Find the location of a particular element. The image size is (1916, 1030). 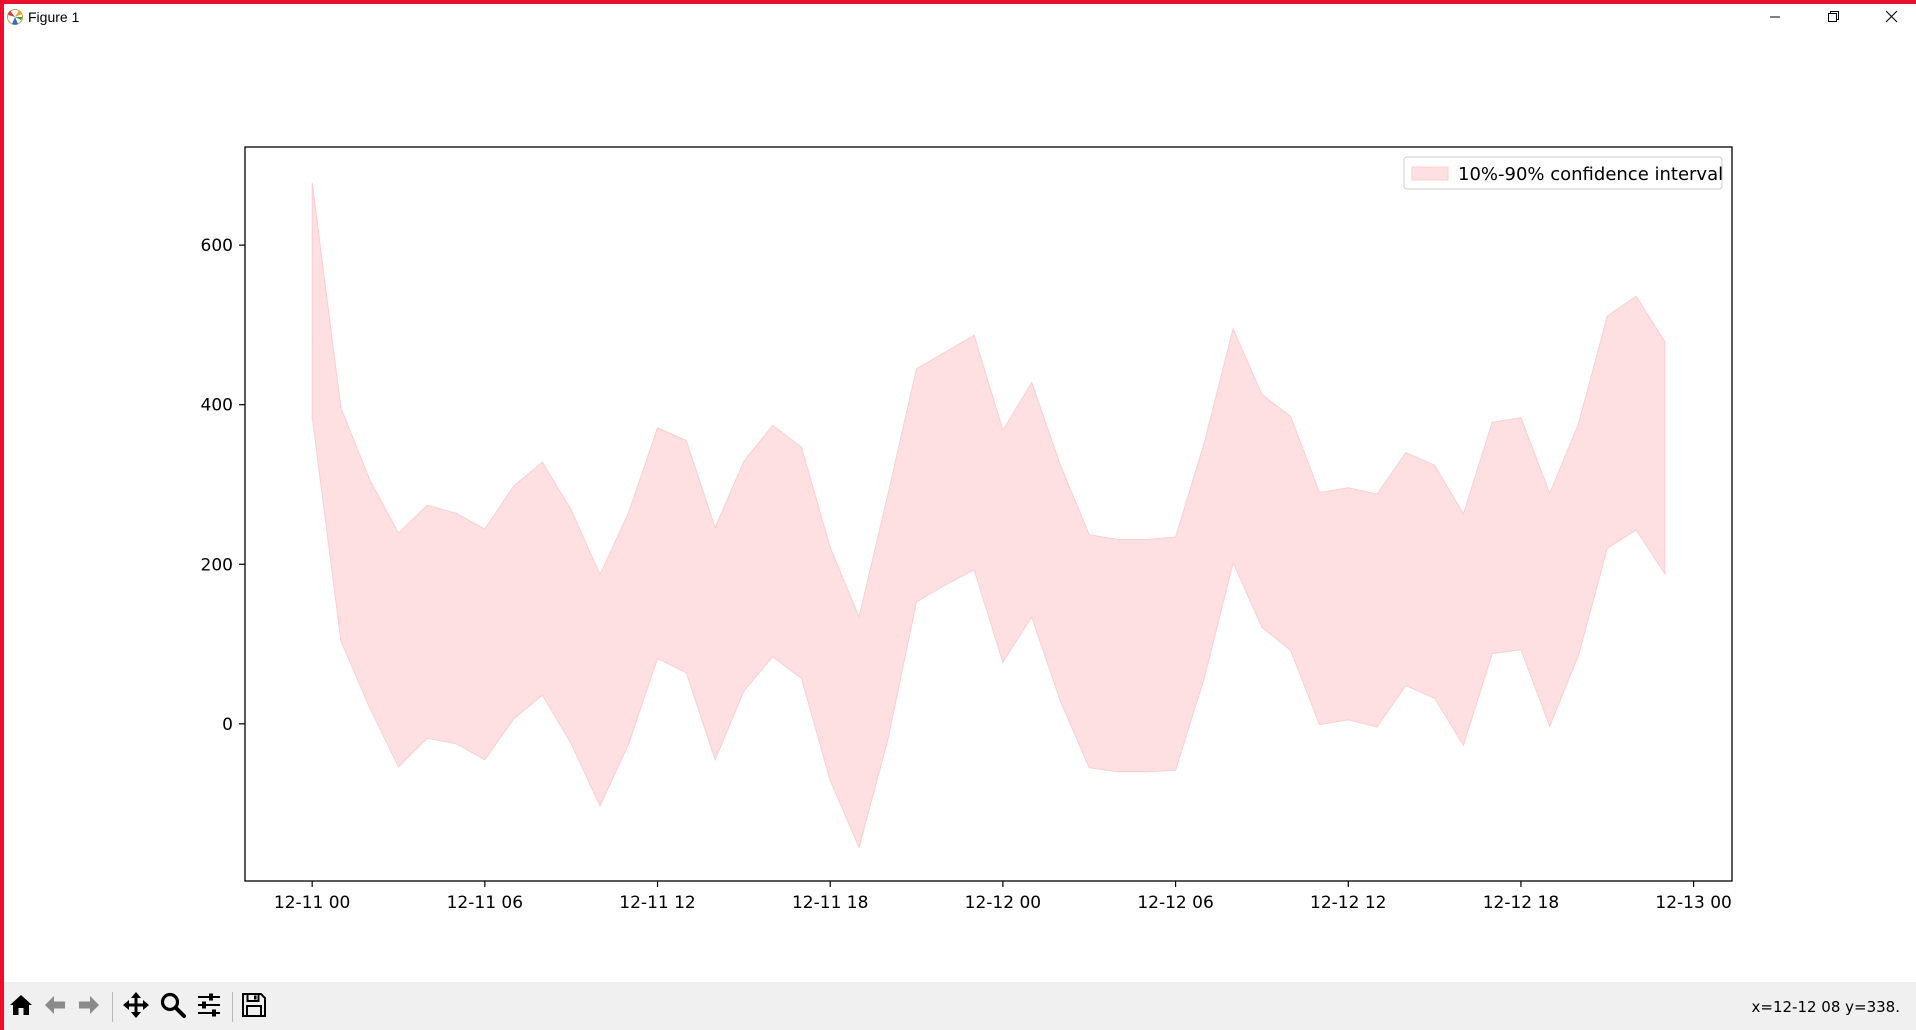

home-button is located at coordinates (21, 1007).